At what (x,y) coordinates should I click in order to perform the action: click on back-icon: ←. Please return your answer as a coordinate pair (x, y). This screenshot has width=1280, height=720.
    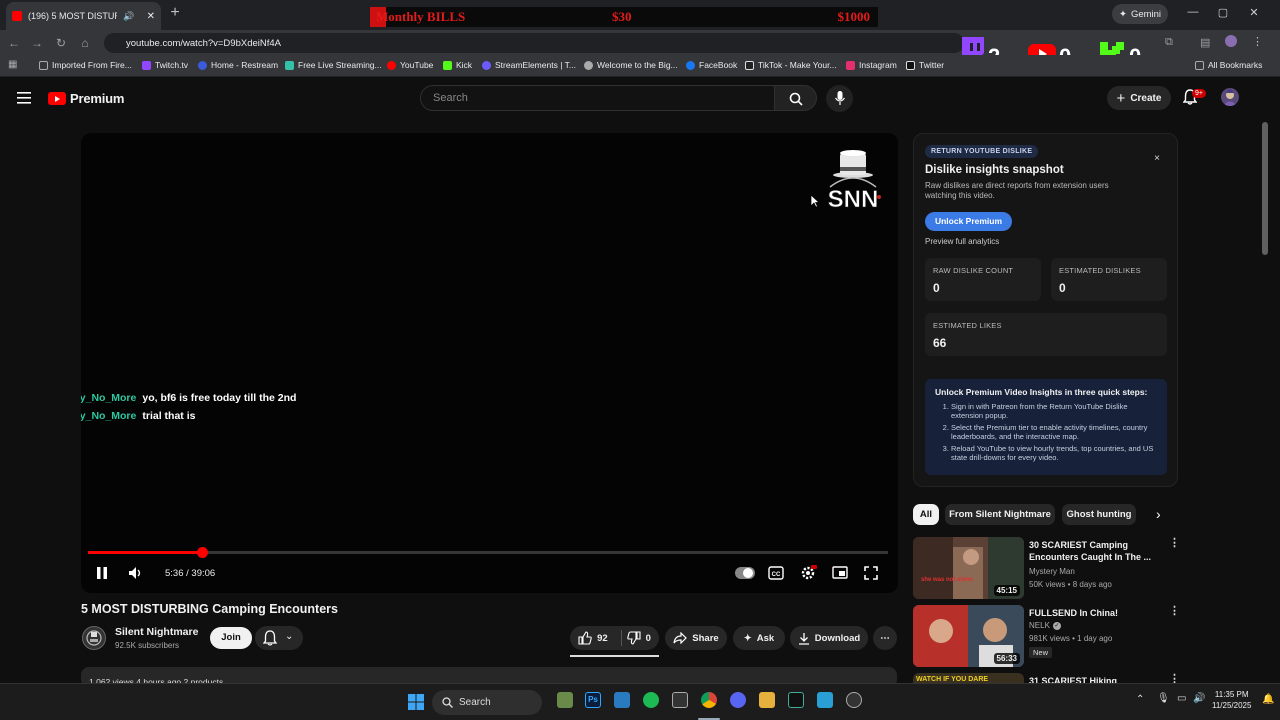
    Looking at the image, I should click on (14, 43).